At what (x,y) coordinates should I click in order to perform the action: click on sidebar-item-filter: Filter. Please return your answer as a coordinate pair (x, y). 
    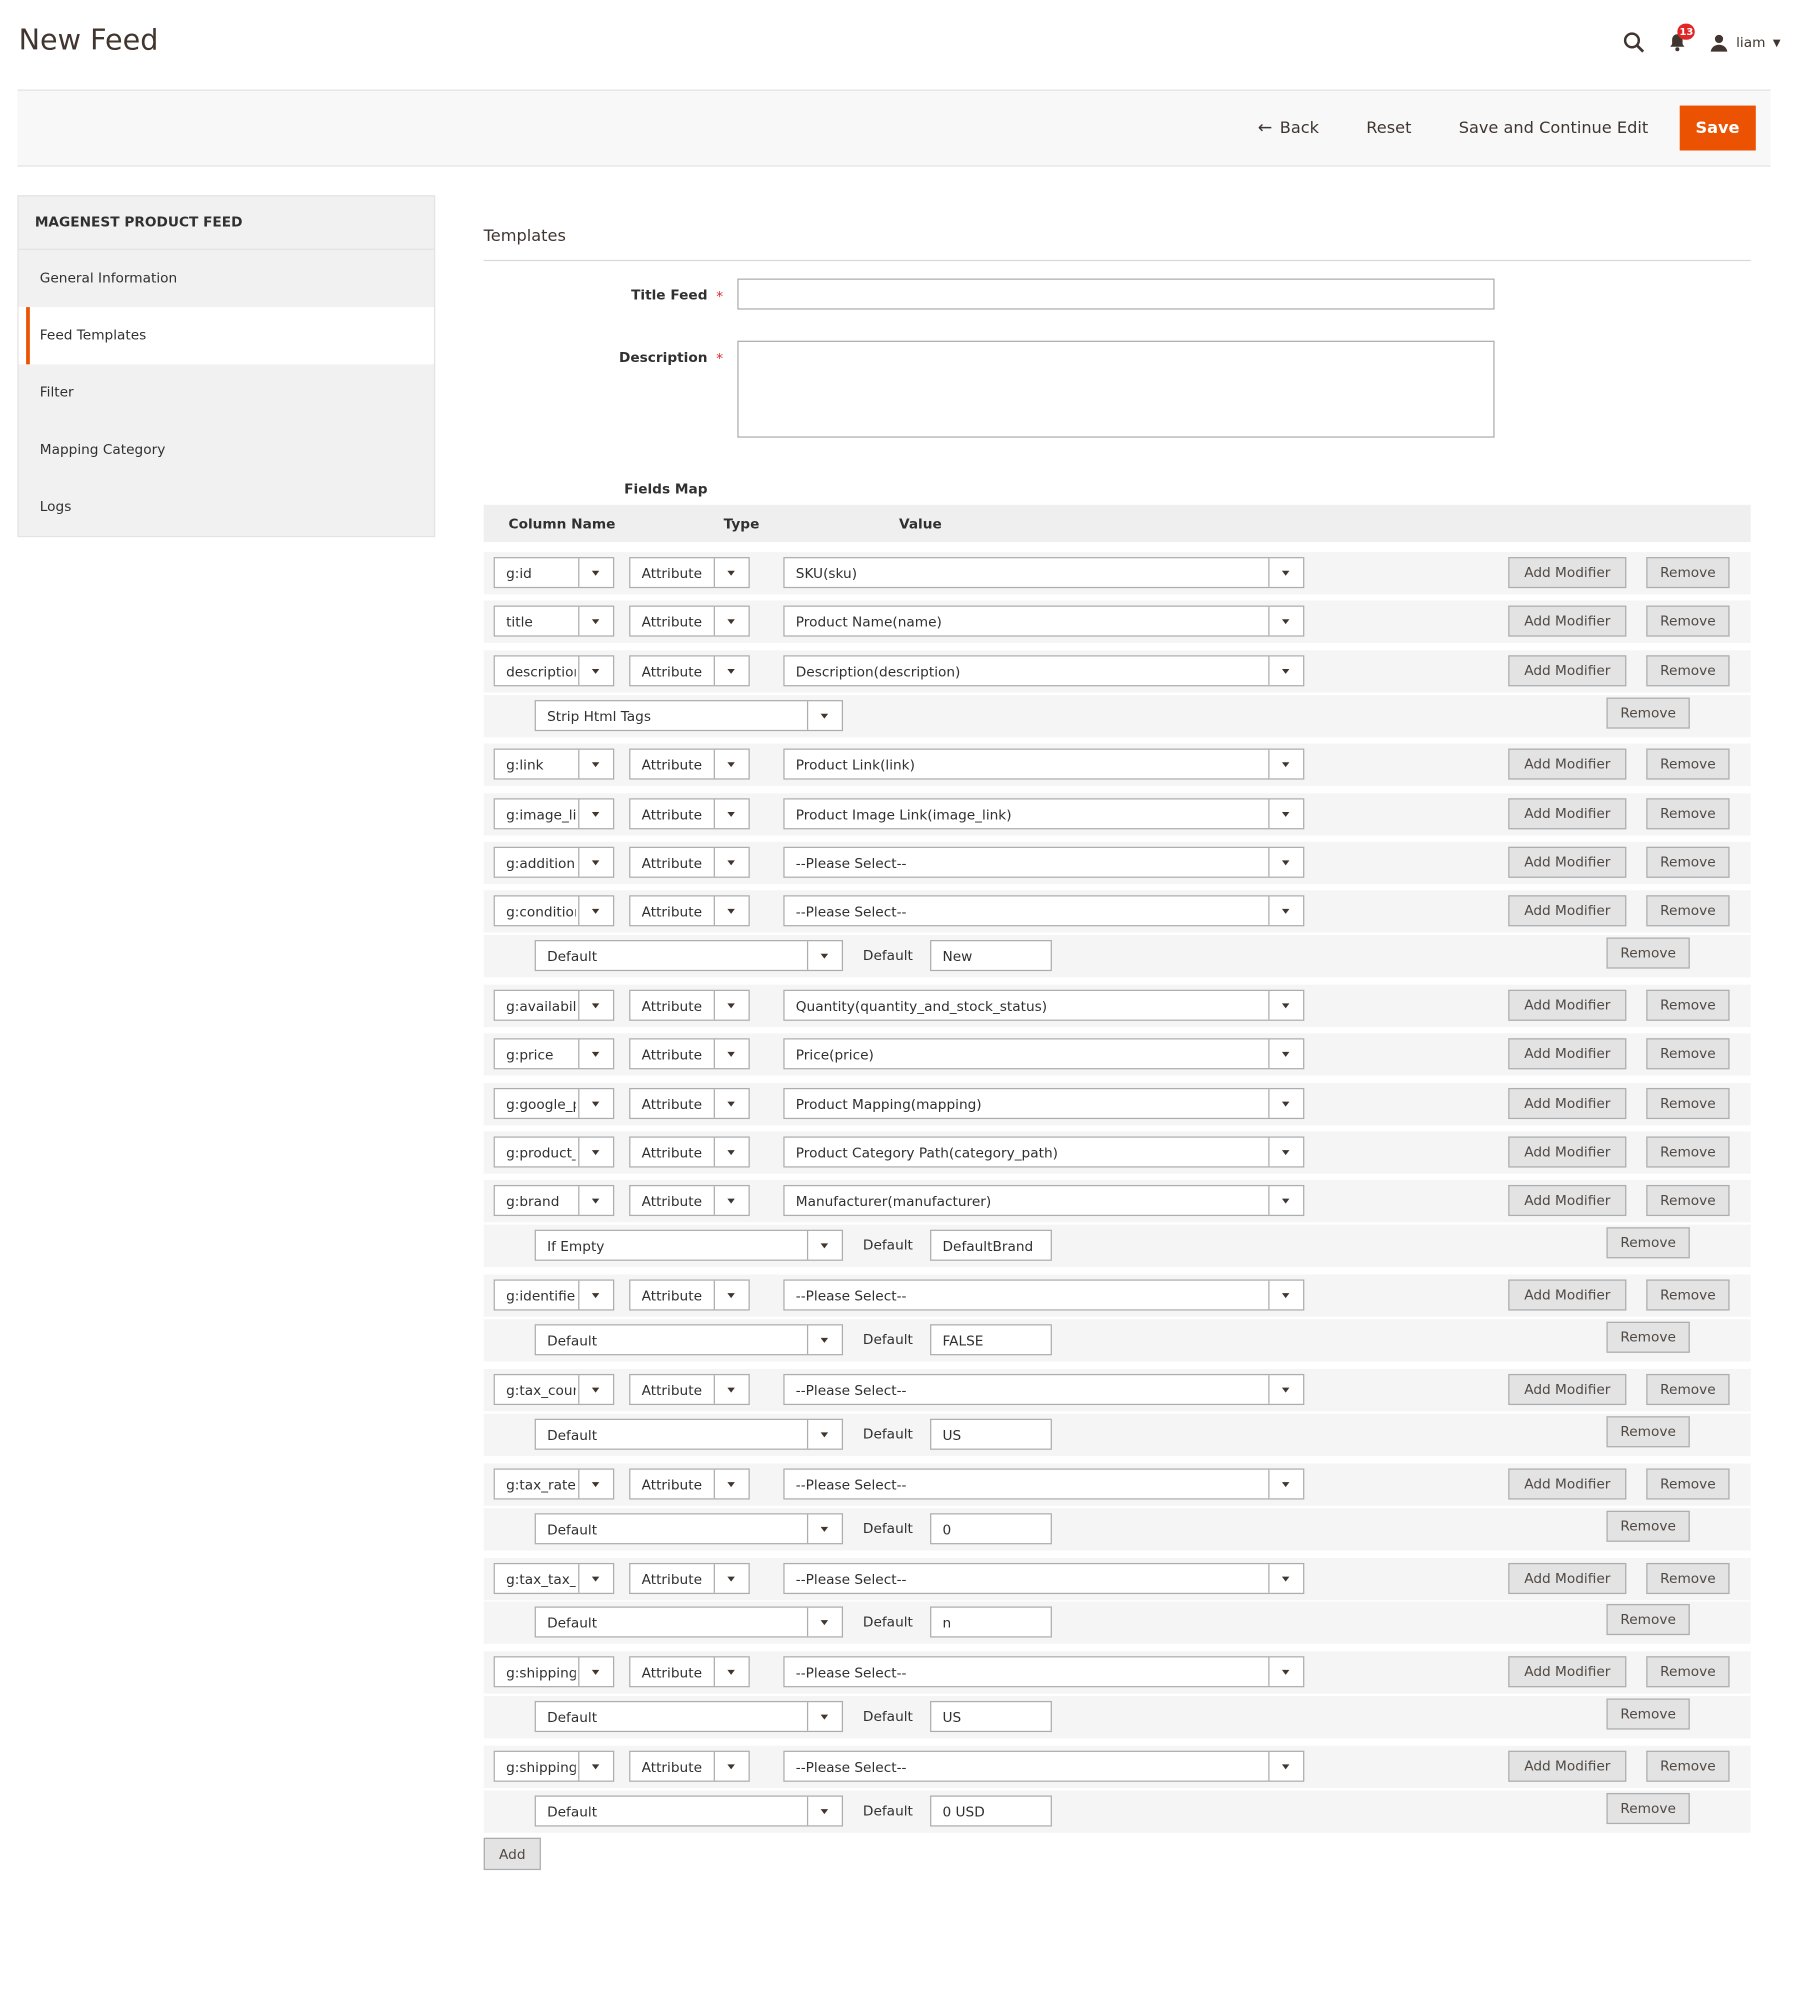
    Looking at the image, I should click on (226, 392).